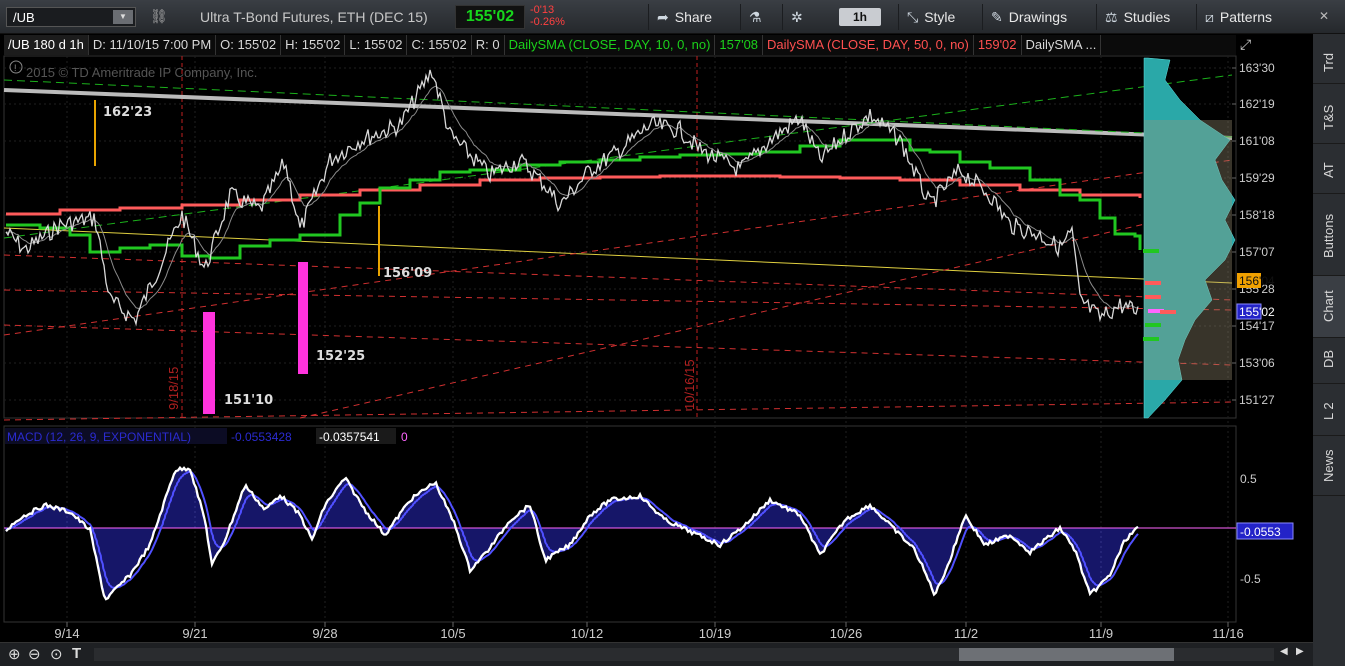 This screenshot has height=666, width=1345. What do you see at coordinates (1324, 16) in the screenshot?
I see `close-window-icon: ✕` at bounding box center [1324, 16].